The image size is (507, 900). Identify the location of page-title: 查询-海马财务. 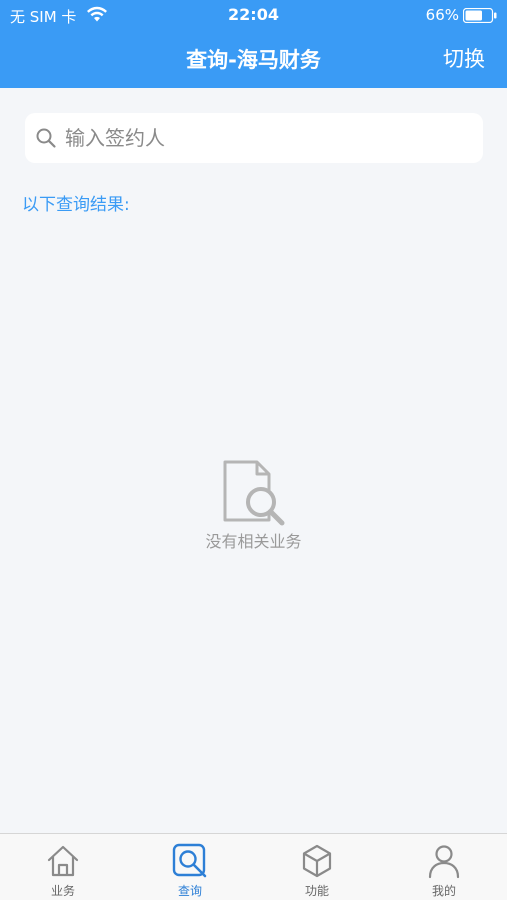
(253, 60).